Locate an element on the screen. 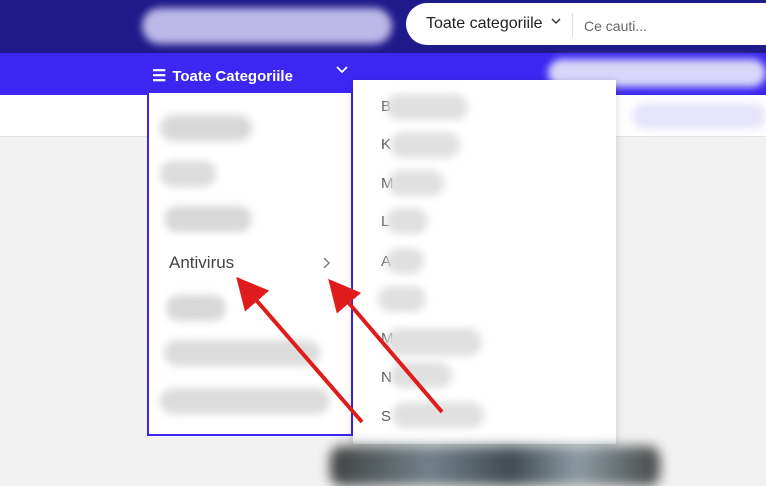 Image resolution: width=766 pixels, height=486 pixels. category-item-antivirus: Antivirus is located at coordinates (201, 263).